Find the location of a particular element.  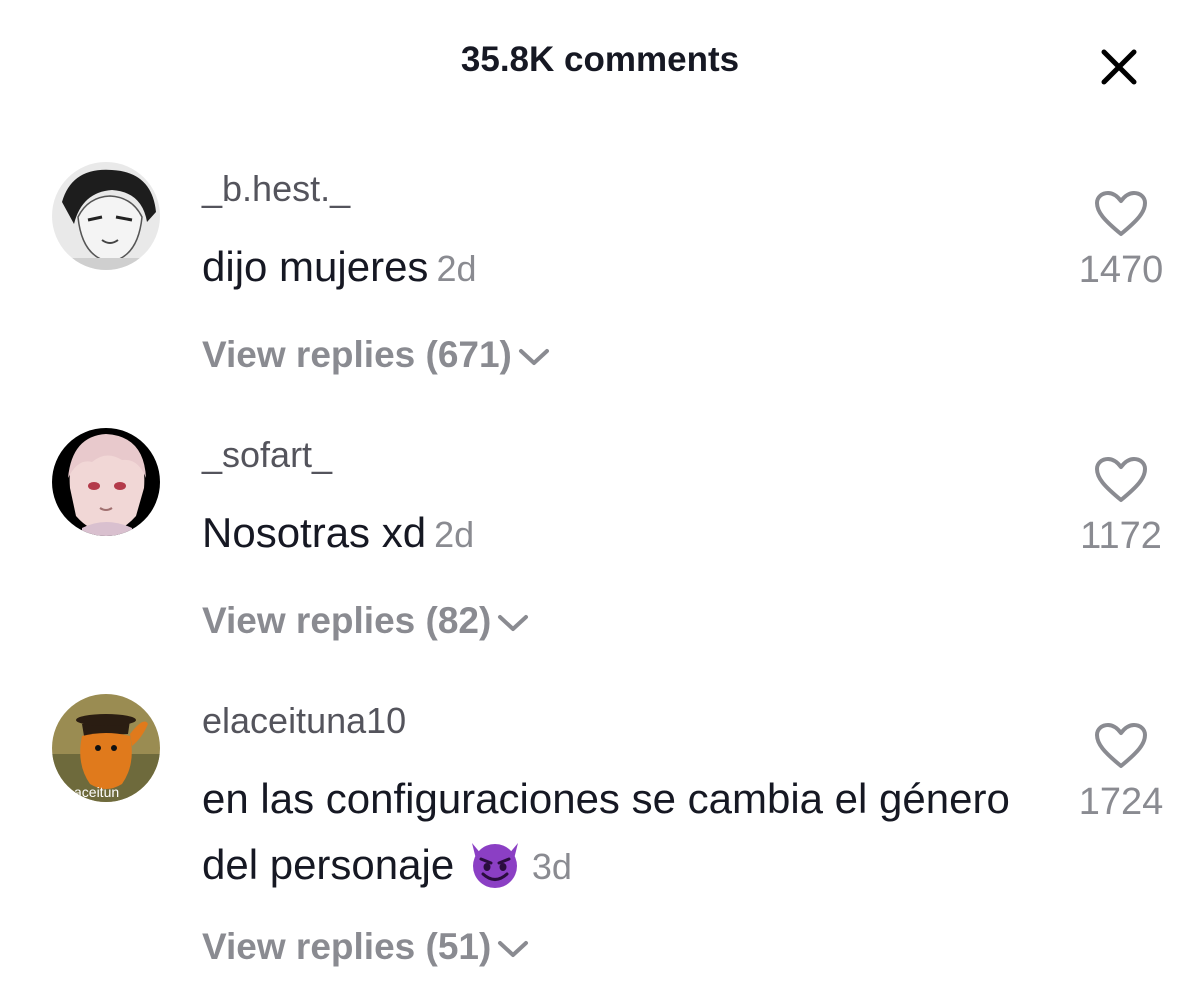

close-button is located at coordinates (1119, 67).